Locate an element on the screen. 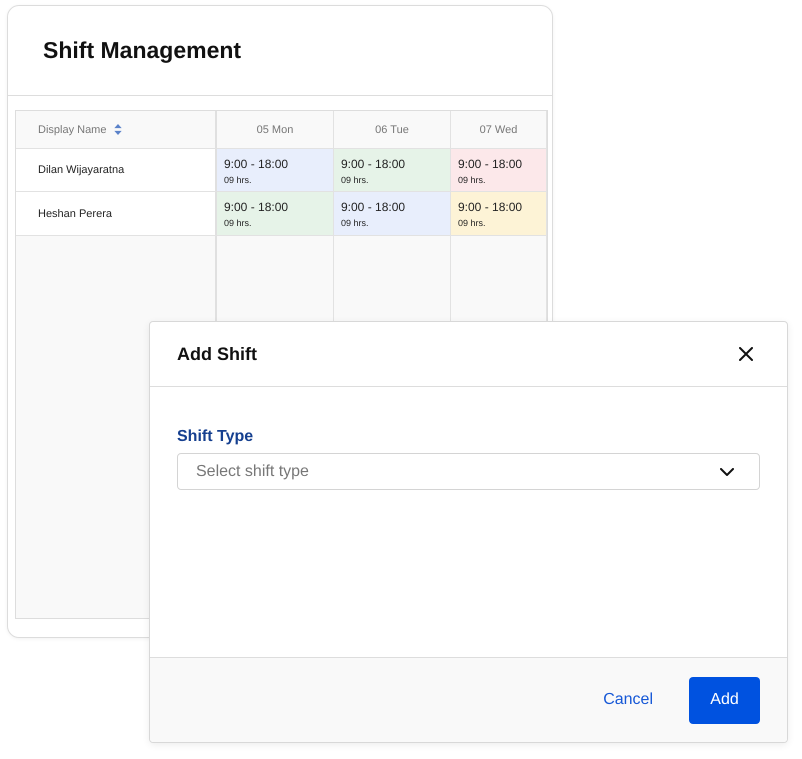 The height and width of the screenshot is (759, 802). employee-name: Dilan Wijayaratna is located at coordinates (116, 170).